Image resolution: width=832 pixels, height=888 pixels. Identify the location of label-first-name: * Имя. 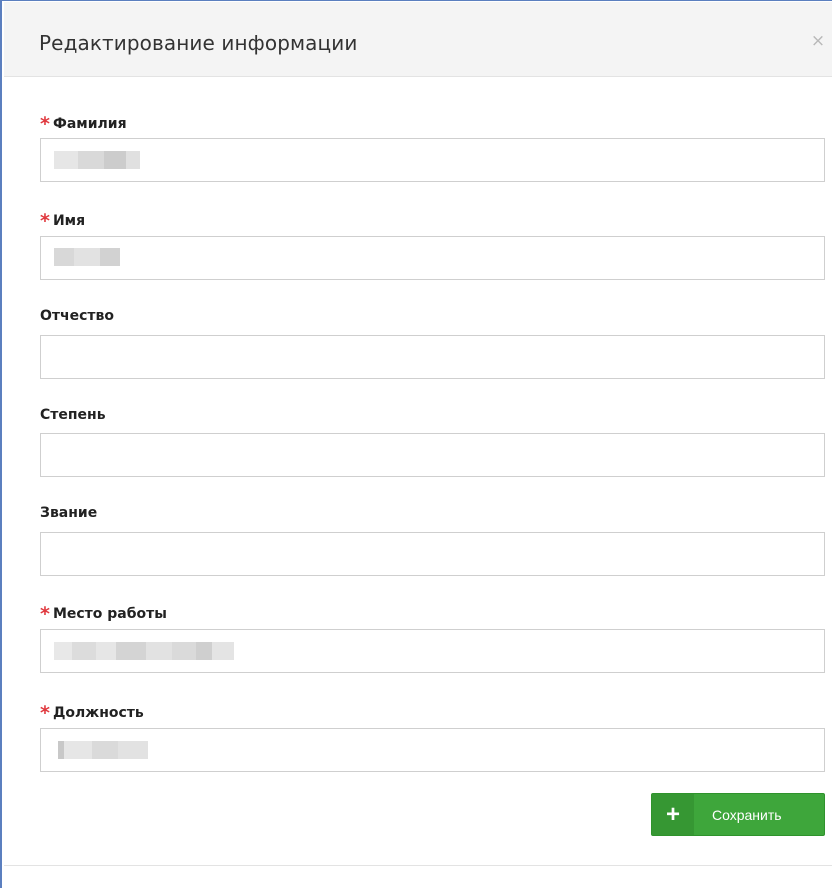
(63, 221).